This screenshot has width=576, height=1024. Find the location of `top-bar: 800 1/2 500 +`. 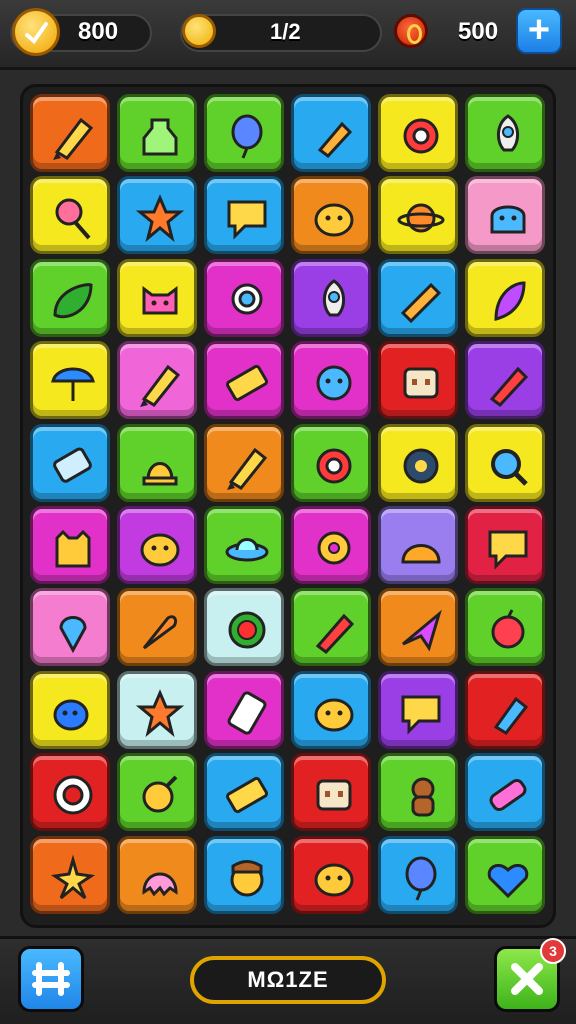

top-bar: 800 1/2 500 + is located at coordinates (288, 35).